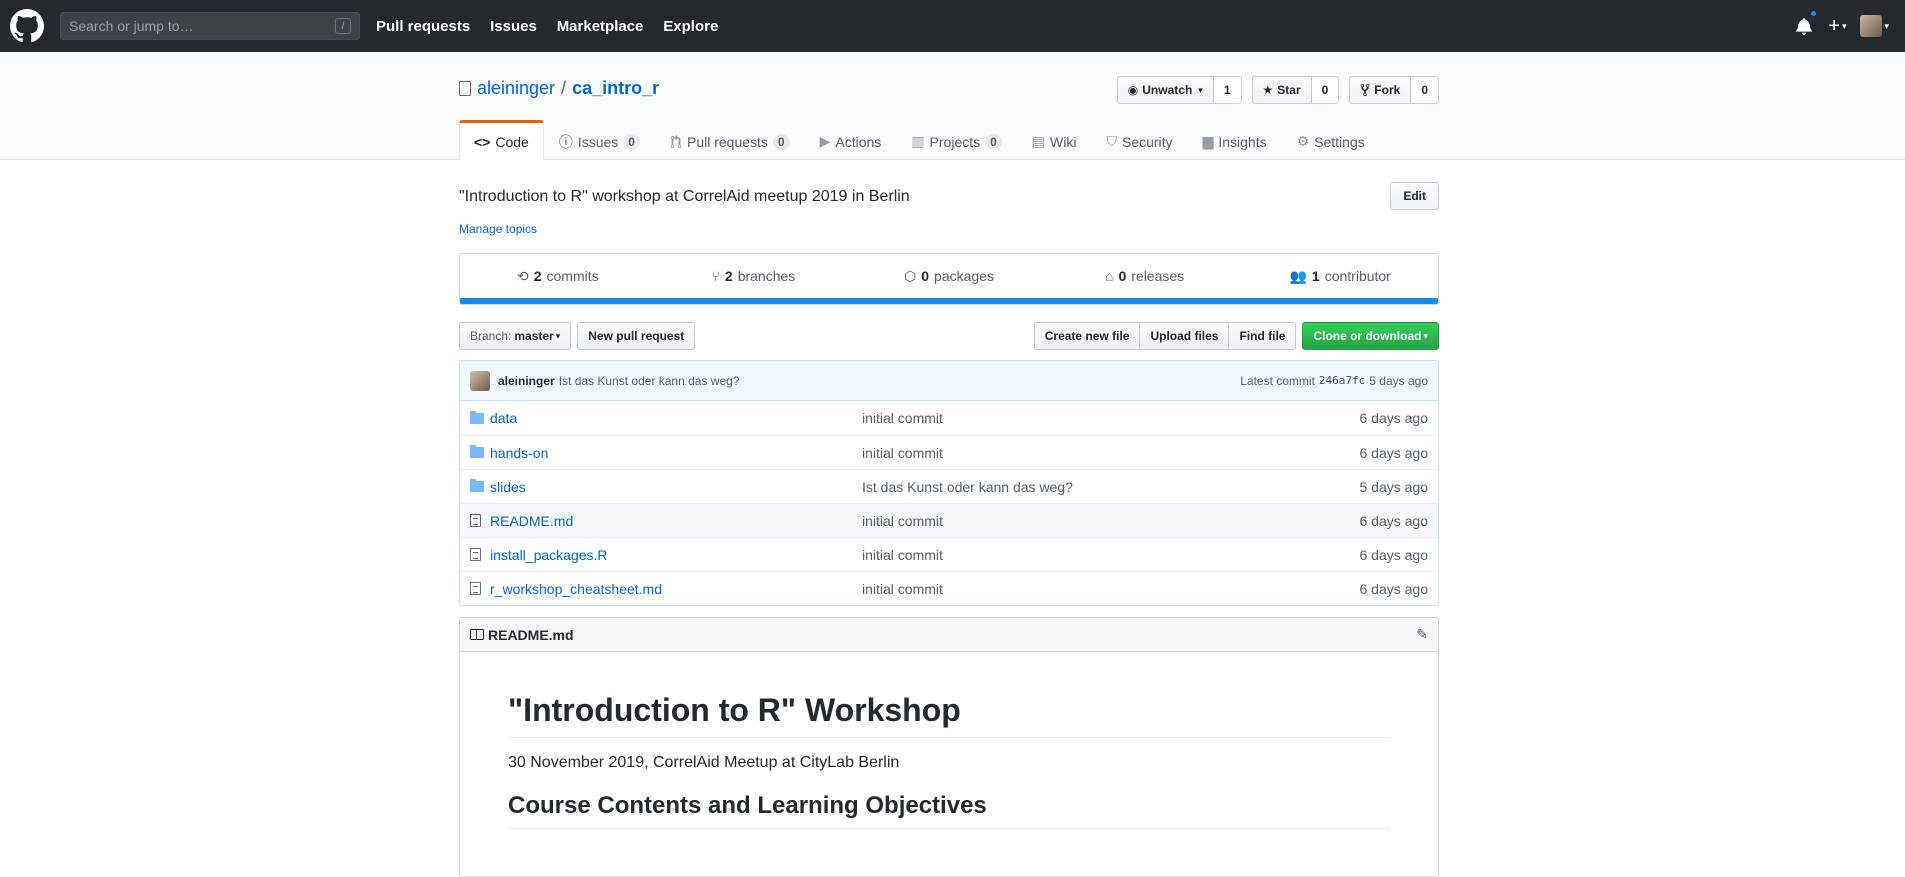 Image resolution: width=1905 pixels, height=877 pixels. Describe the element at coordinates (1227, 90) in the screenshot. I see `watch-count: 1` at that location.